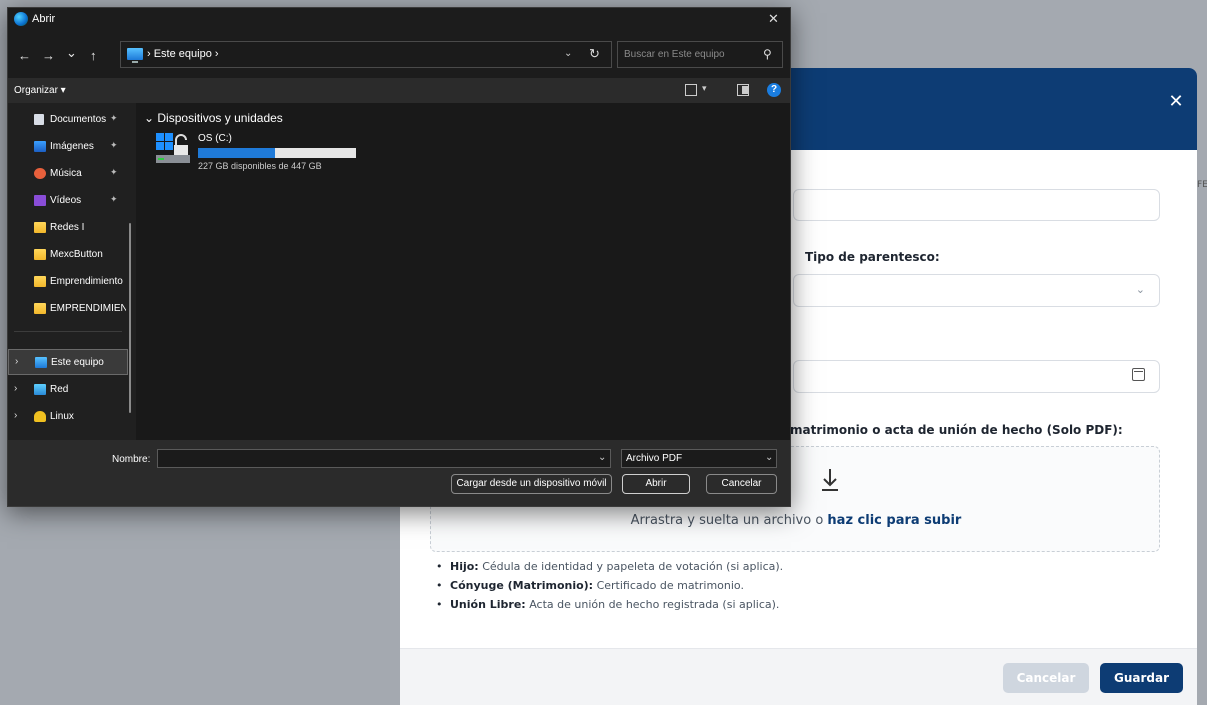 The image size is (1207, 705). I want to click on drive-usage-fill, so click(237, 153).